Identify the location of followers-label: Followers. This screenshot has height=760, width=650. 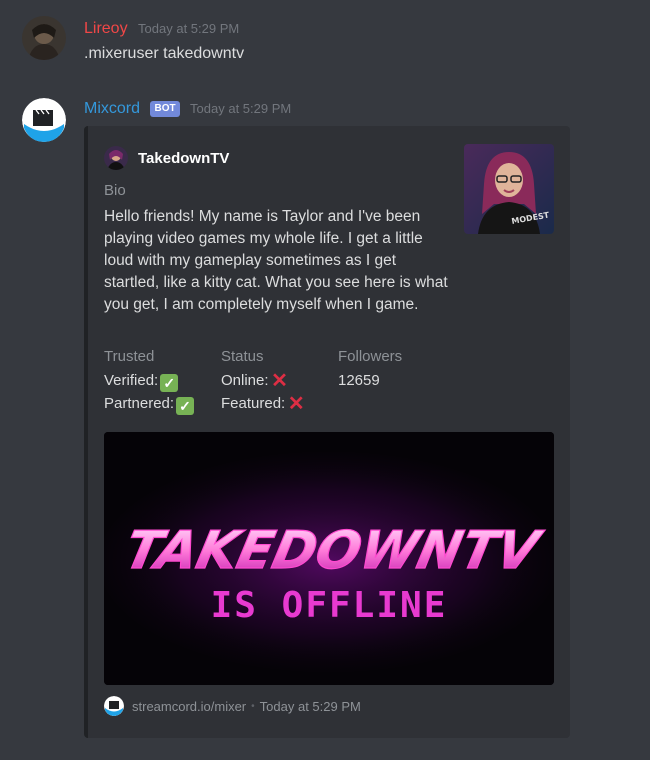
(370, 356).